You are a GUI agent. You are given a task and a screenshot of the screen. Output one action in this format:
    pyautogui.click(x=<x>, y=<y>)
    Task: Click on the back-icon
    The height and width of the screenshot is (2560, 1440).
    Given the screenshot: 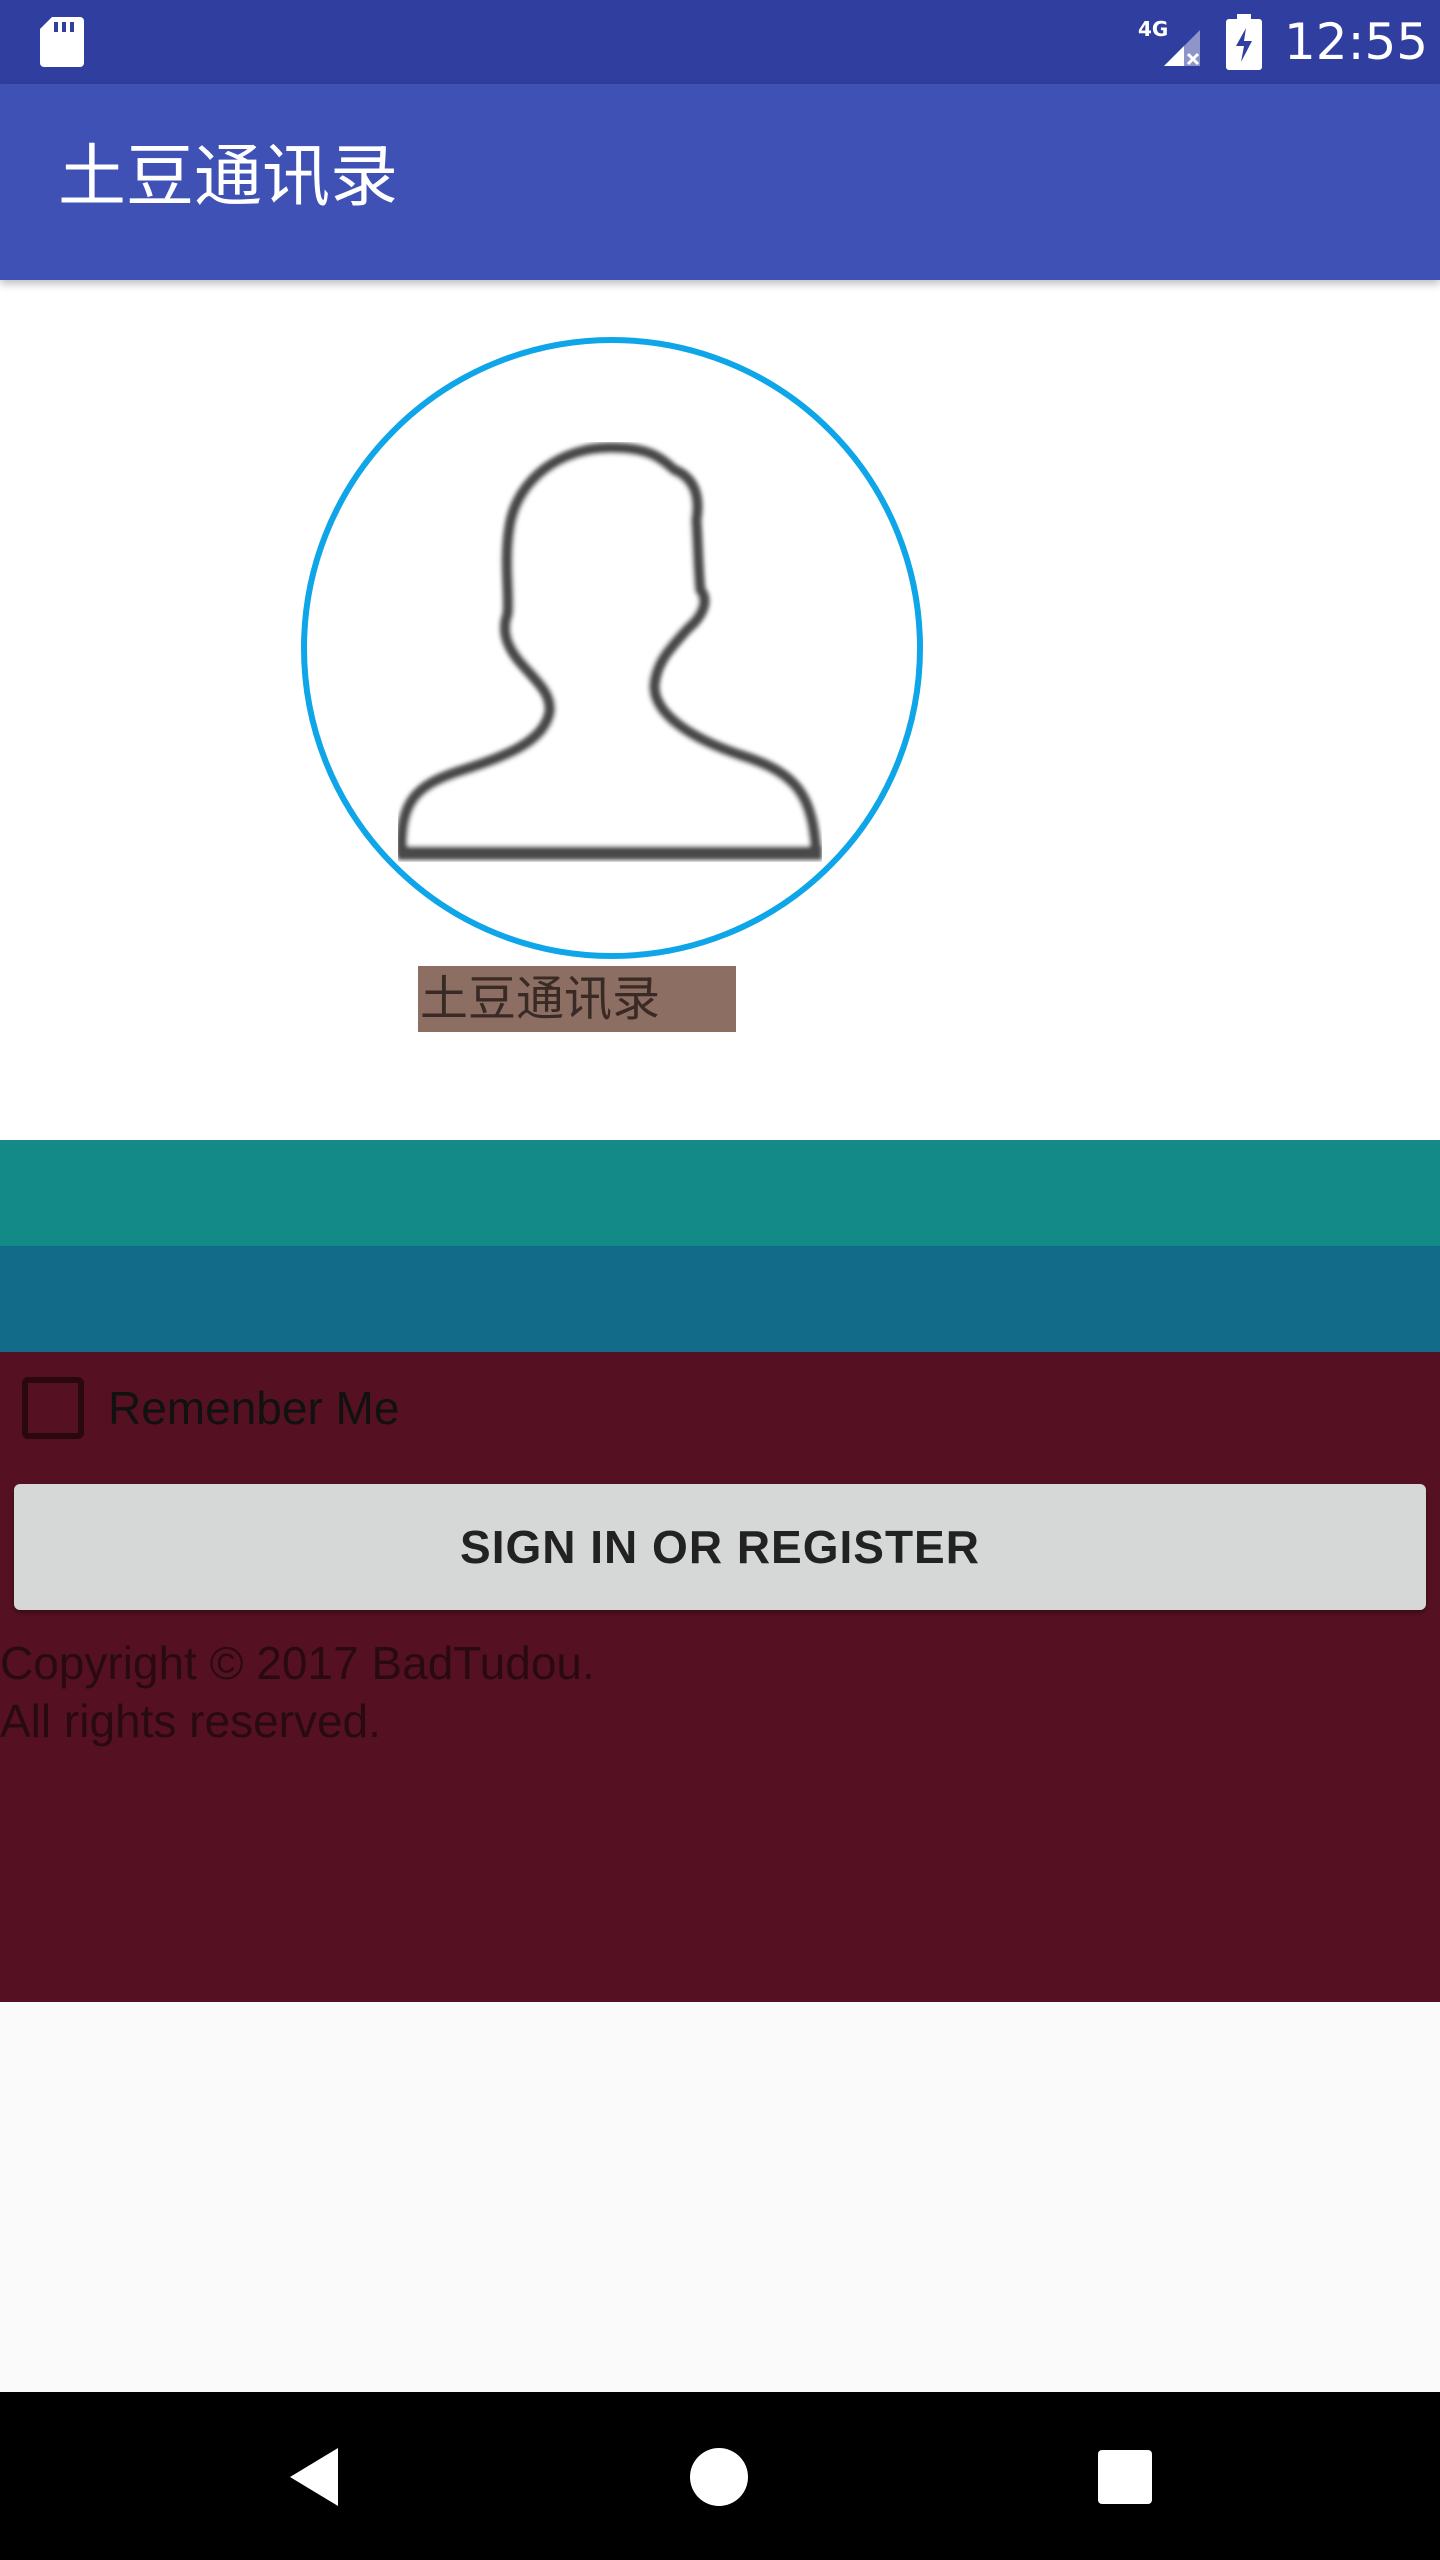 What is the action you would take?
    pyautogui.click(x=314, y=2477)
    